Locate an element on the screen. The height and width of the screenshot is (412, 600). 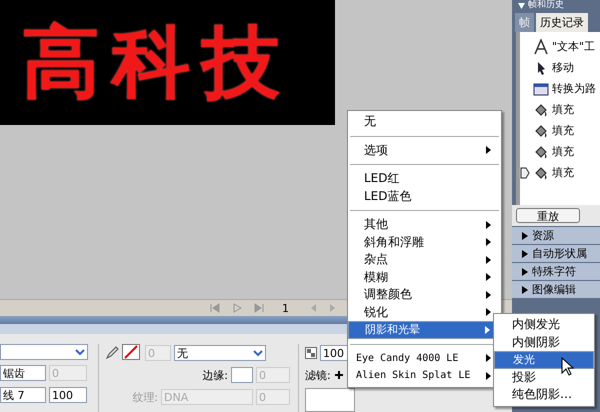
panel-header: 资源 is located at coordinates (556, 235).